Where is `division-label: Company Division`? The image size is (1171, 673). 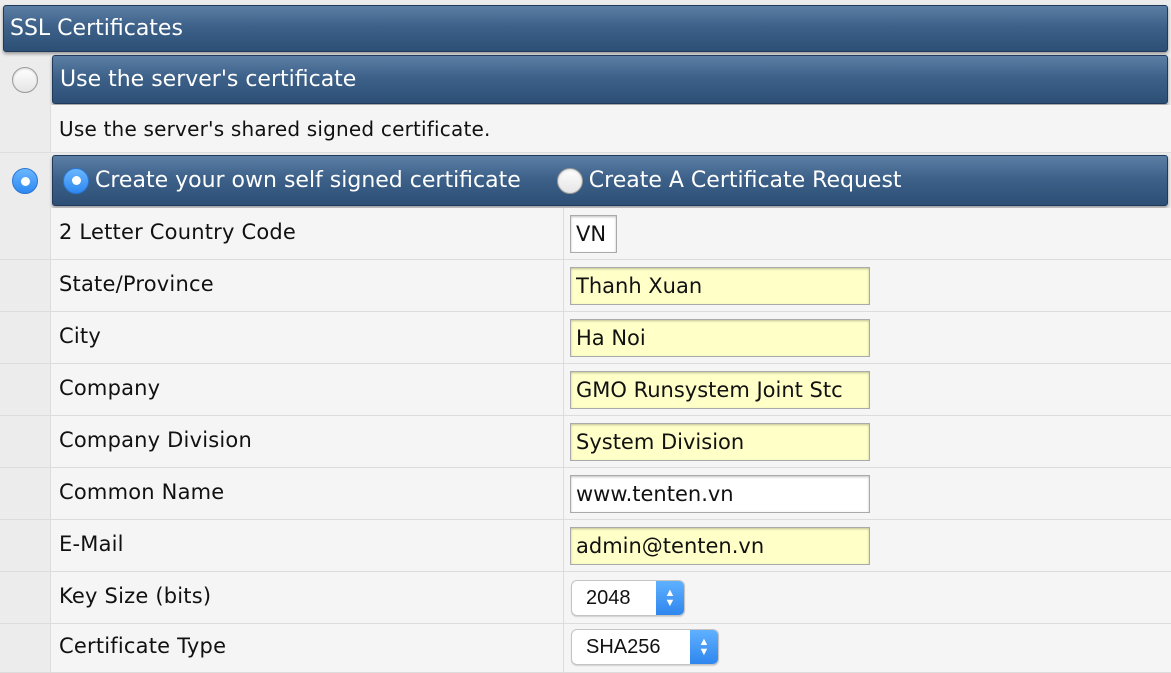 division-label: Company Division is located at coordinates (155, 440).